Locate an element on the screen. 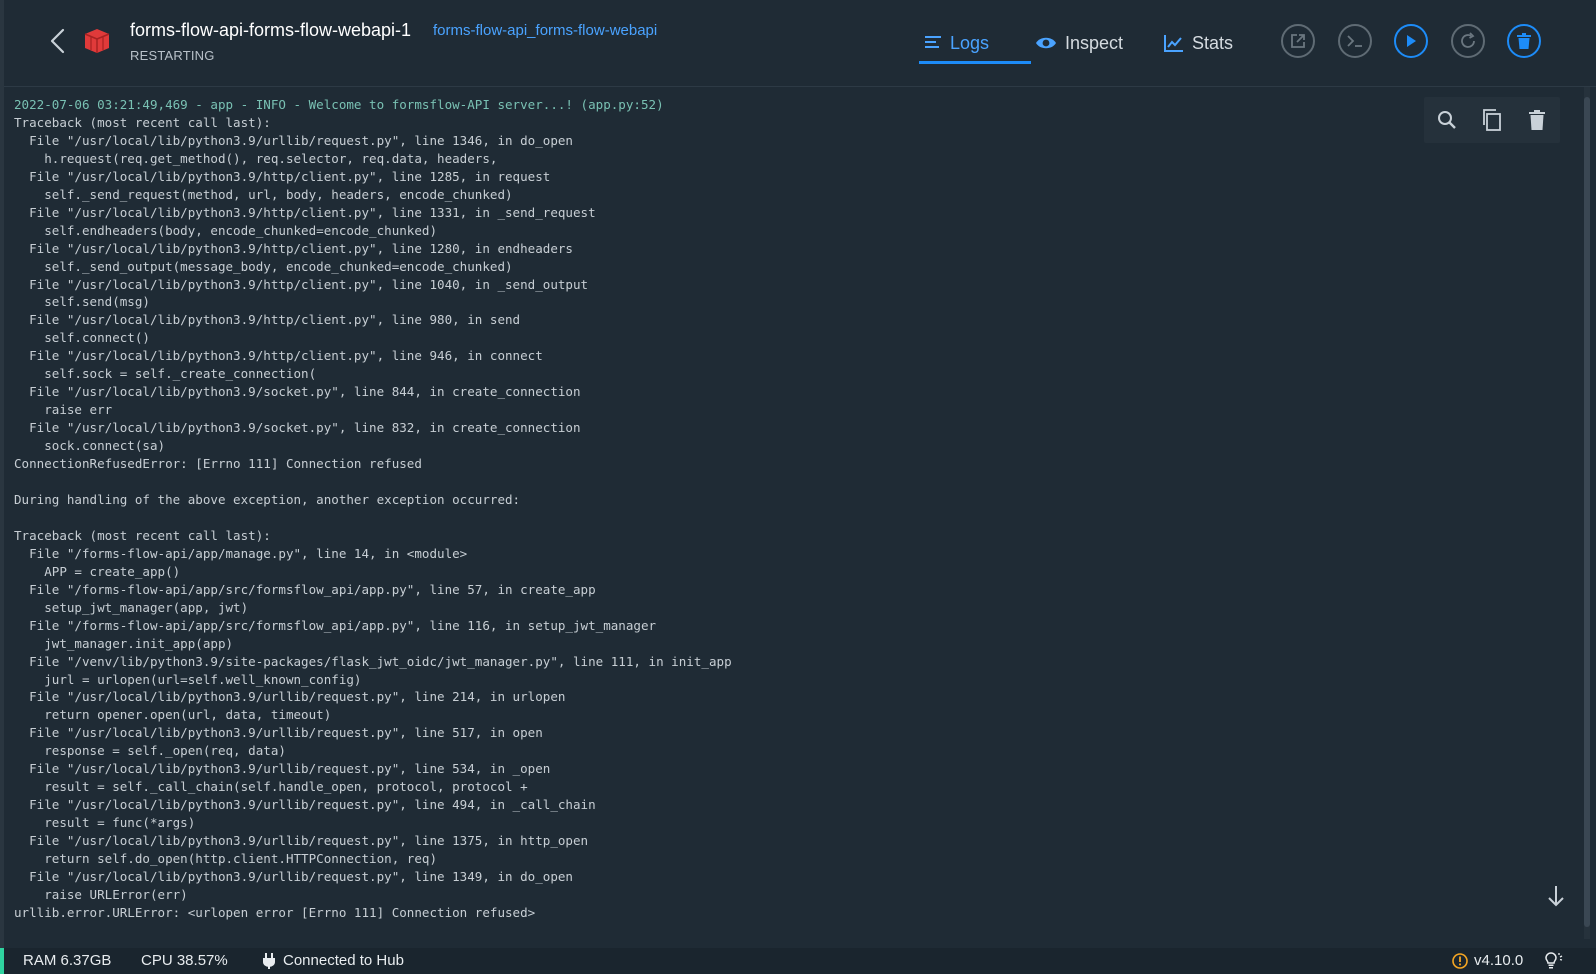 This screenshot has width=1596, height=974. trash-icon is located at coordinates (1537, 120).